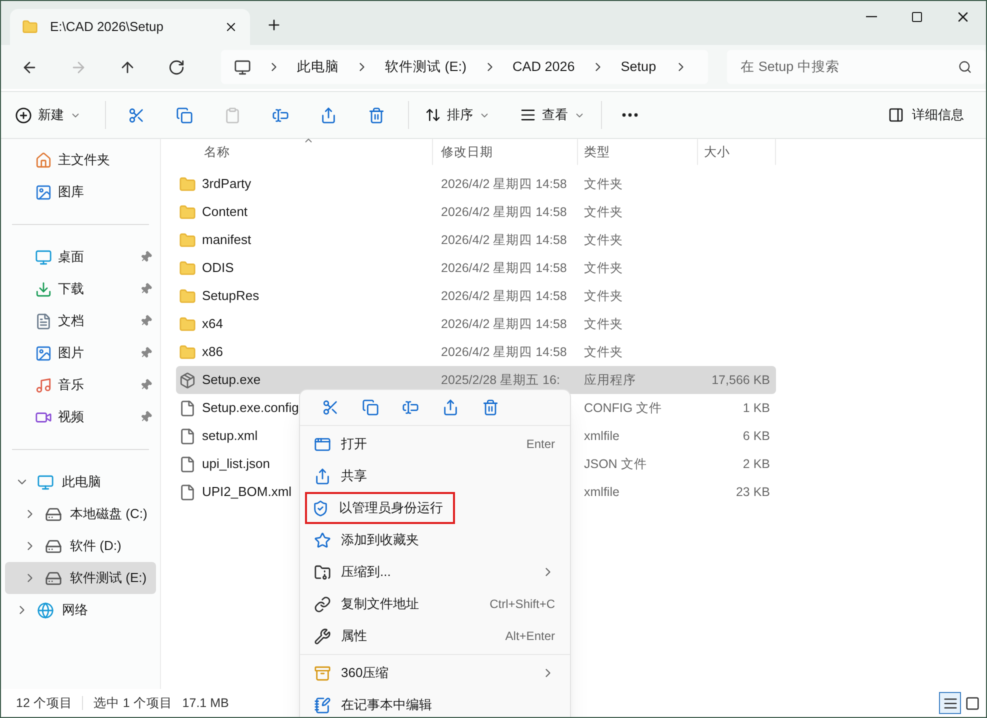 This screenshot has width=987, height=718. Describe the element at coordinates (425, 67) in the screenshot. I see `breadcrumb-item: 软件测试 (E:)` at that location.